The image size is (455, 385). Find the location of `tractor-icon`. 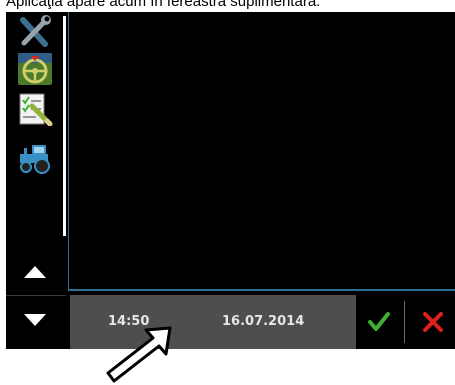

tractor-icon is located at coordinates (35, 159).